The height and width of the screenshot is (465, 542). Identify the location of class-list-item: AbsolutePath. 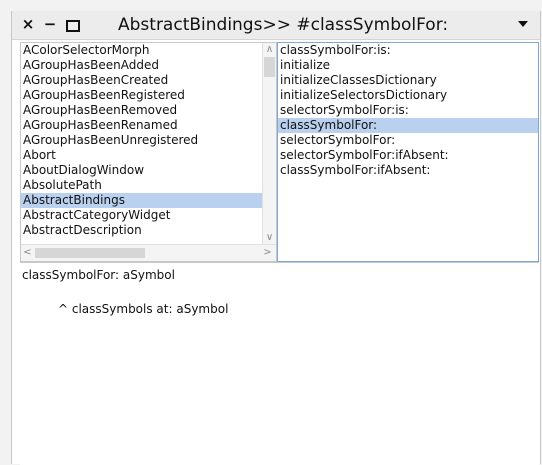
(142, 185).